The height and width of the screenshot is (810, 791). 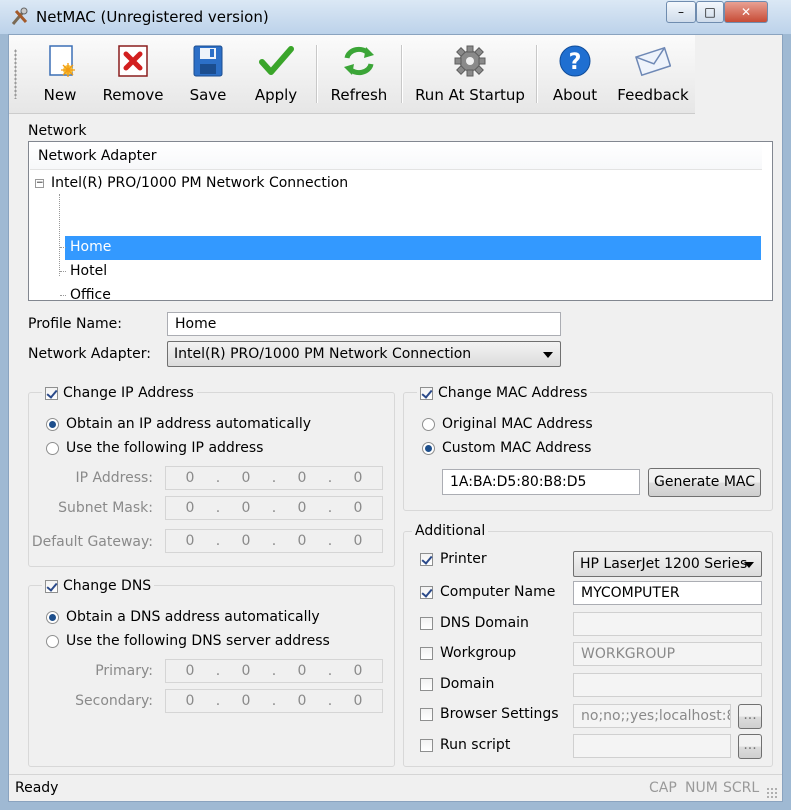 I want to click on floppy-disk-icon, so click(x=208, y=61).